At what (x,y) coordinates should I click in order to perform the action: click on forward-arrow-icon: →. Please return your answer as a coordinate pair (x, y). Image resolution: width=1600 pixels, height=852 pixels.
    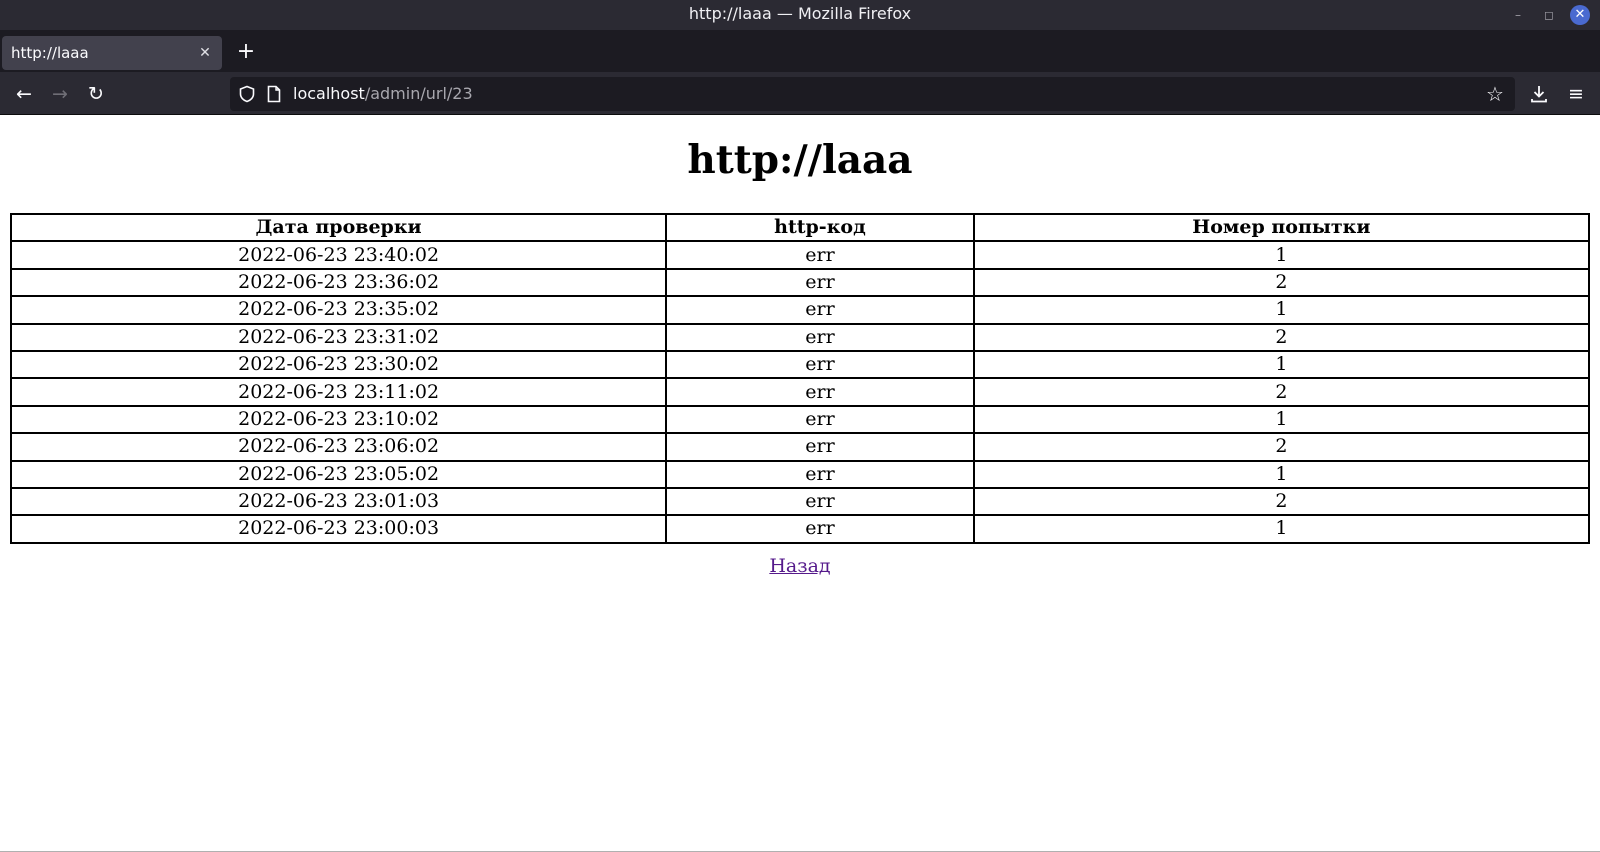
    Looking at the image, I should click on (60, 94).